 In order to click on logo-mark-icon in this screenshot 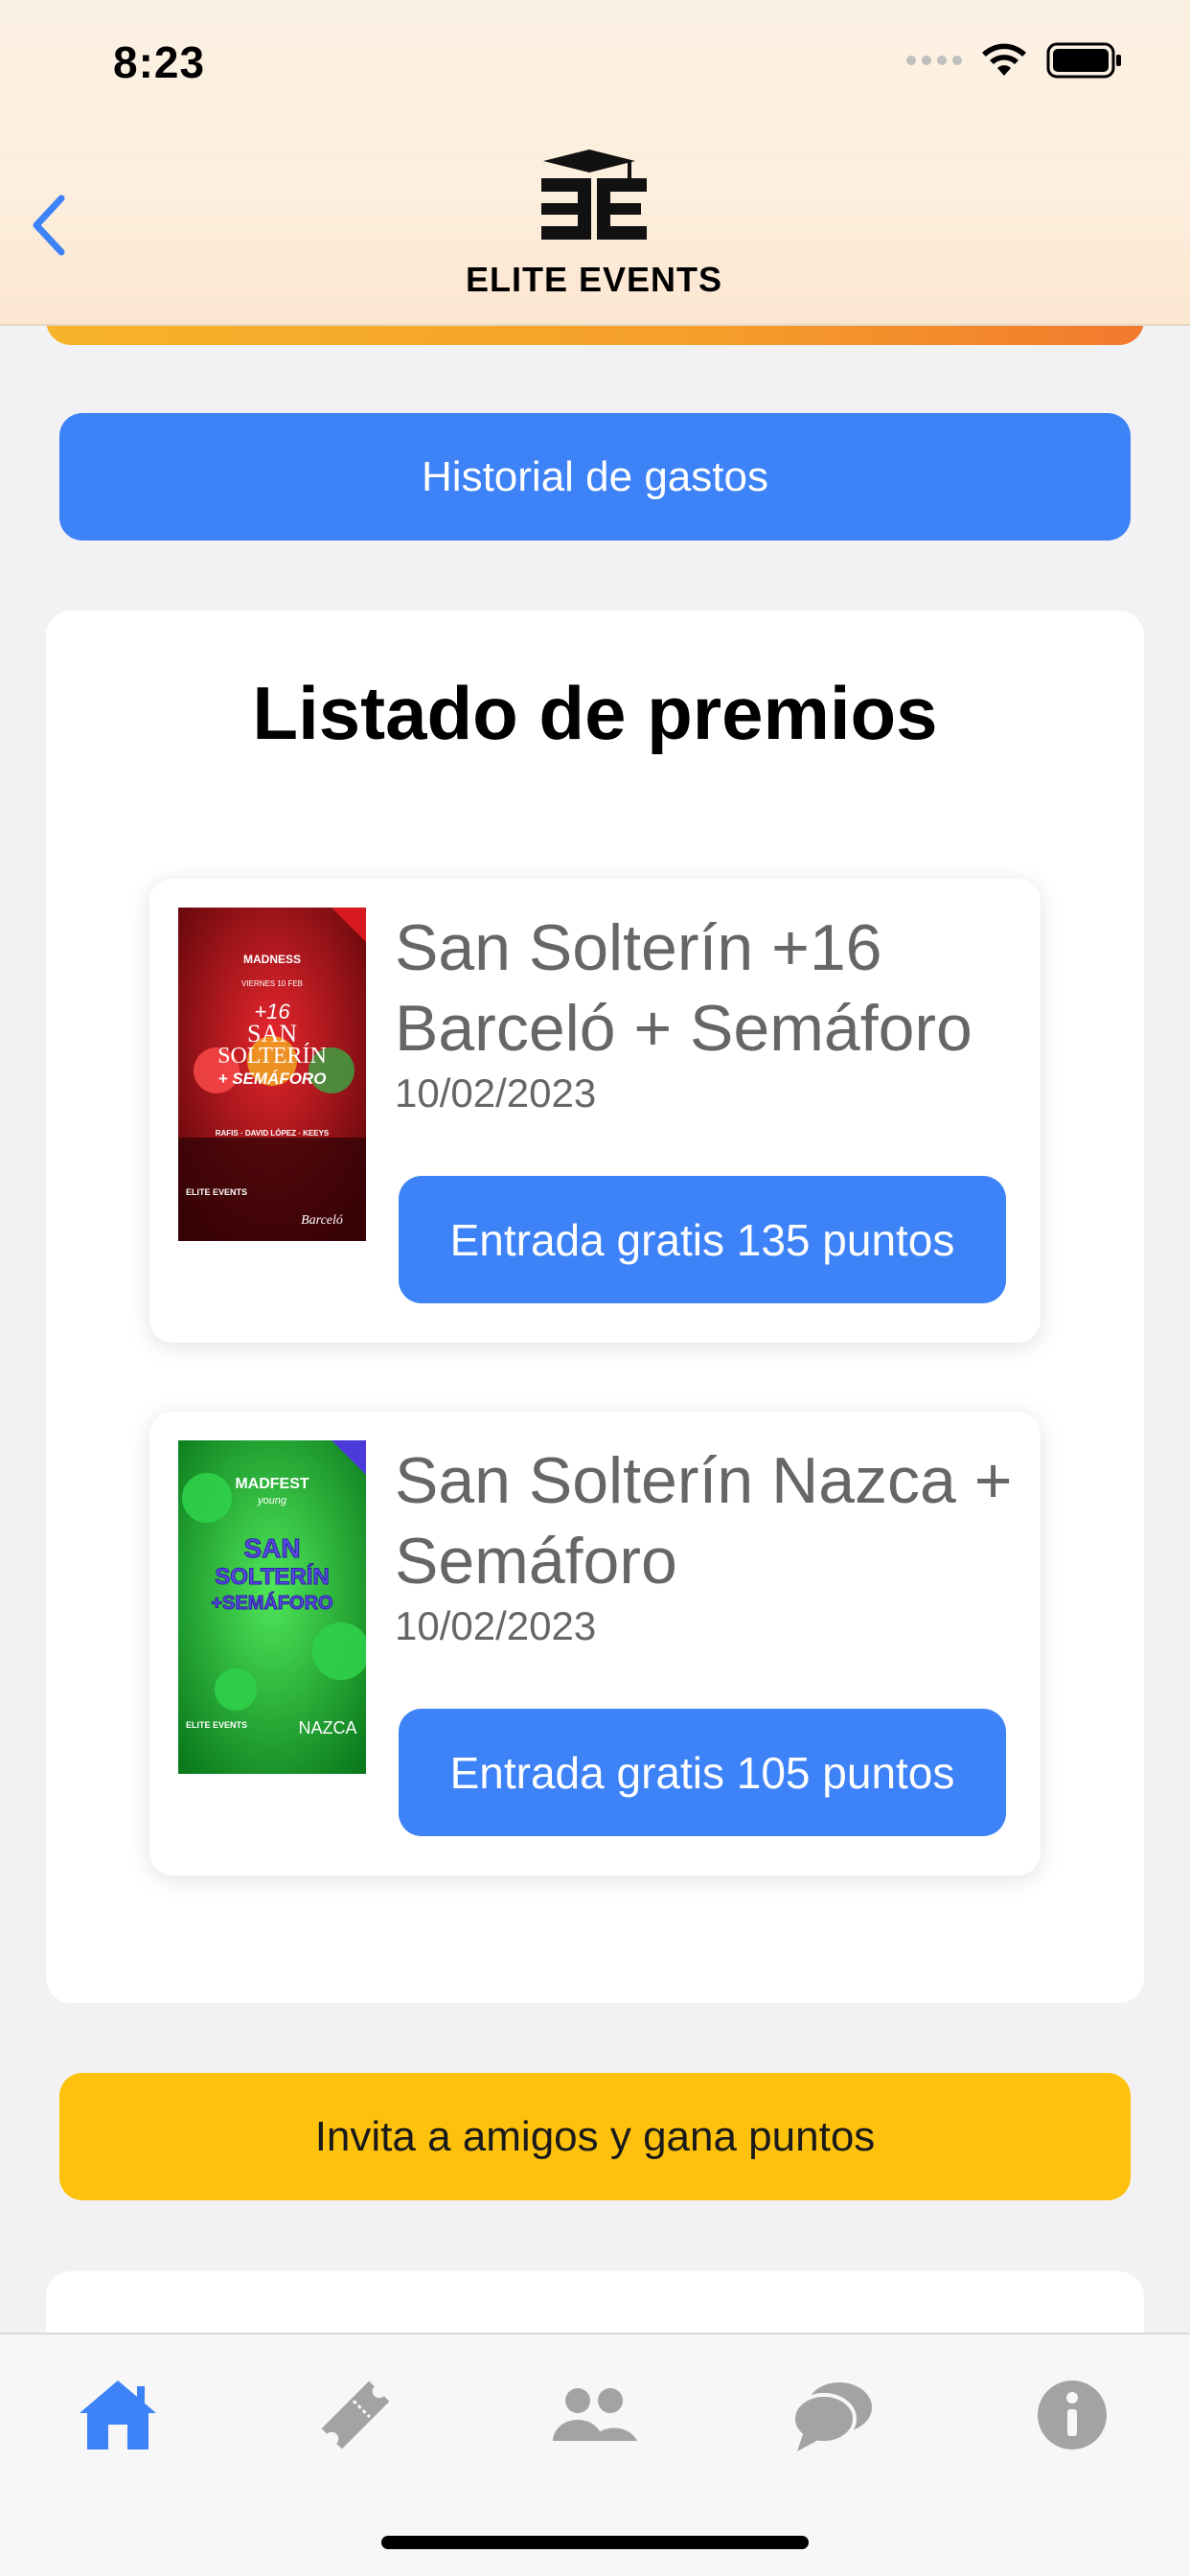, I will do `click(594, 195)`.